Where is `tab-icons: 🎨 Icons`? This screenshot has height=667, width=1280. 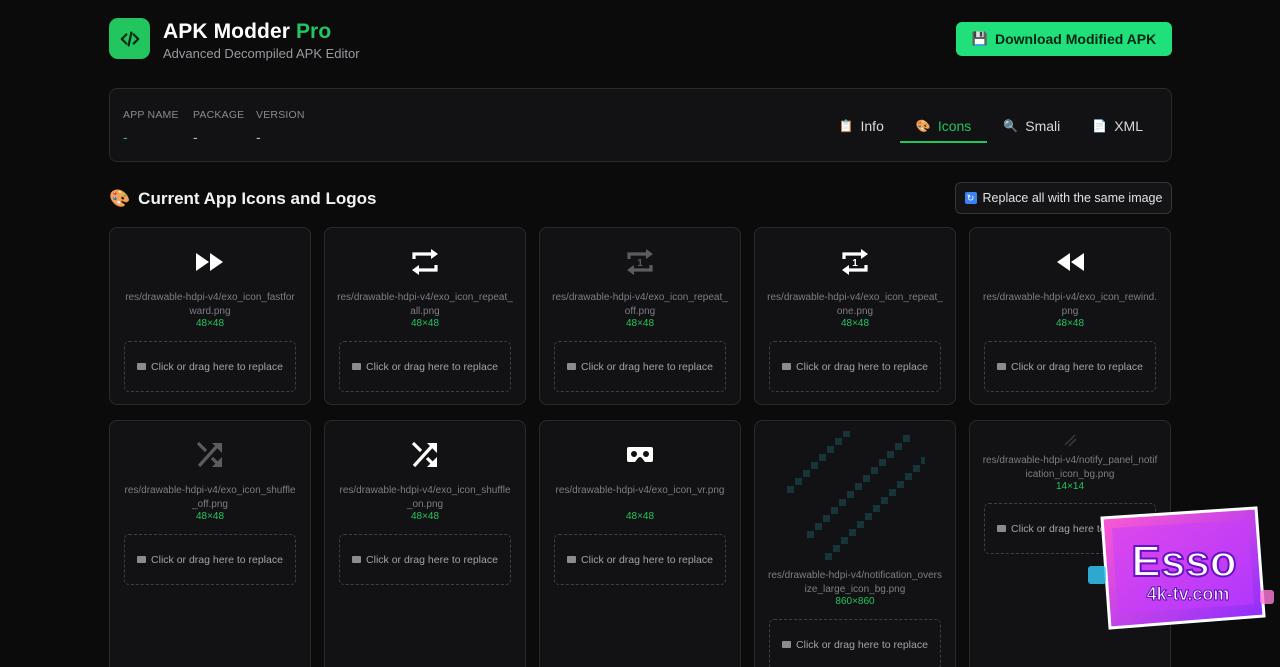
tab-icons: 🎨 Icons is located at coordinates (943, 127).